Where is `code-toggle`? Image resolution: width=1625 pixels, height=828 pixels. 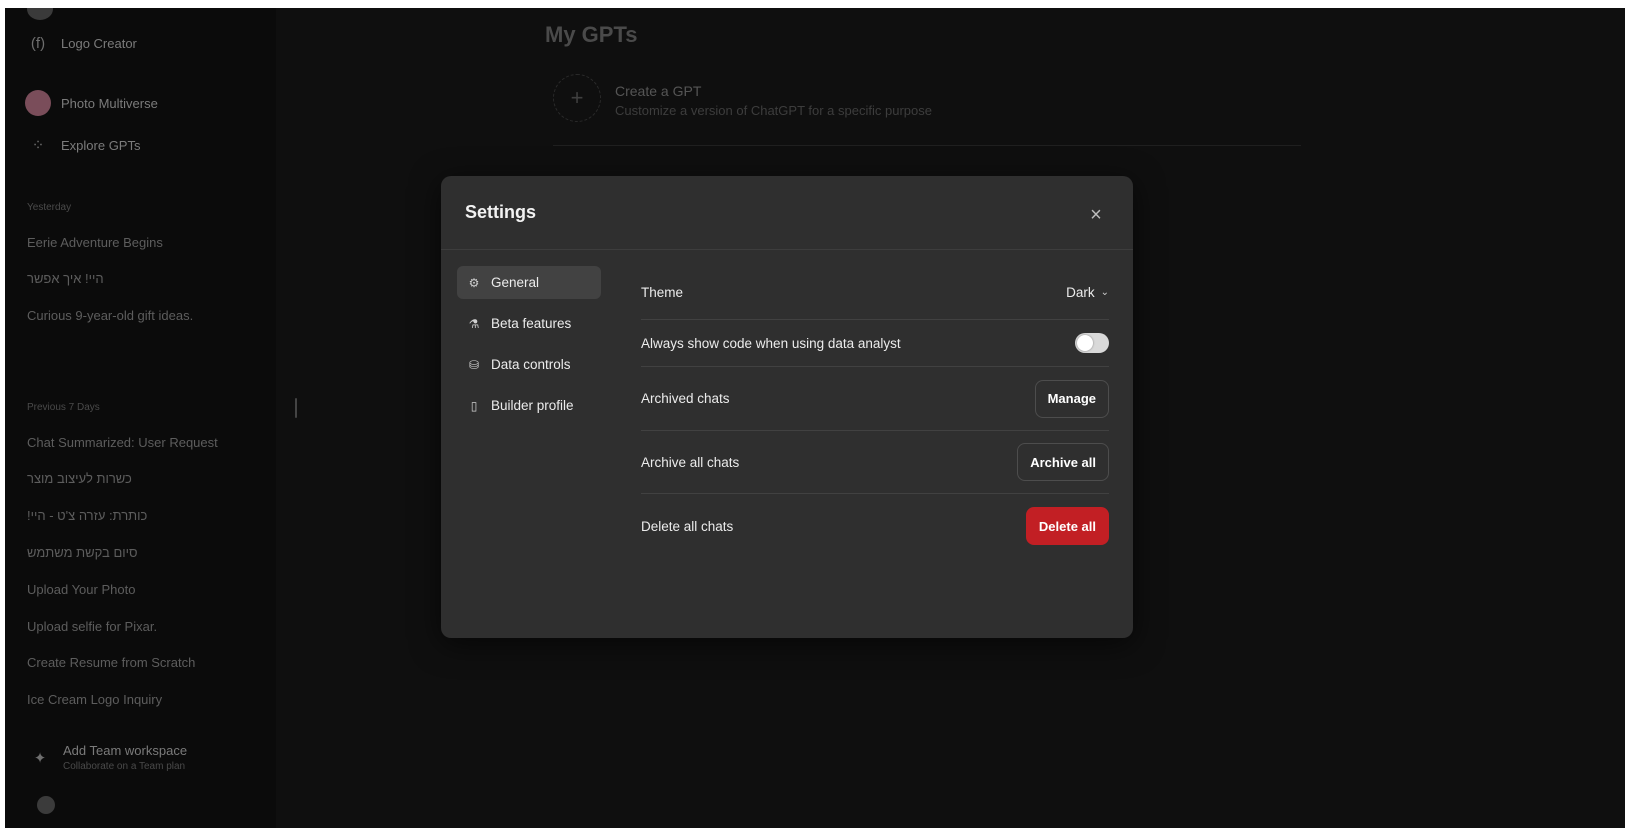
code-toggle is located at coordinates (1092, 343).